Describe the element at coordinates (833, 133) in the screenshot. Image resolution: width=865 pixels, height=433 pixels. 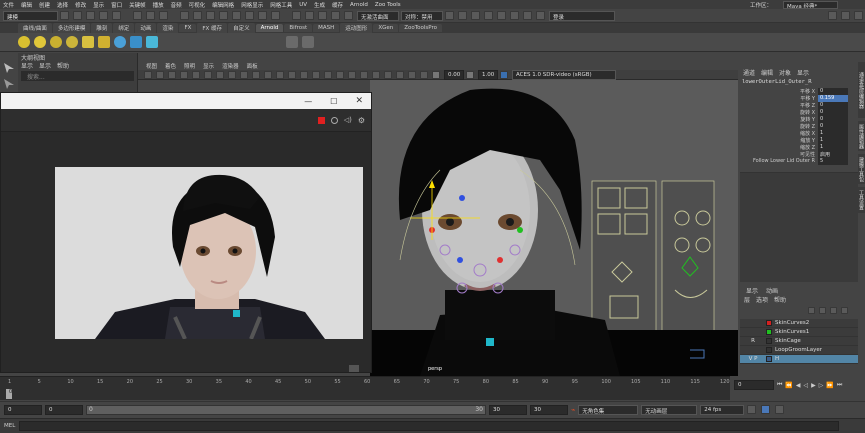
I see `channel-value: 1` at that location.